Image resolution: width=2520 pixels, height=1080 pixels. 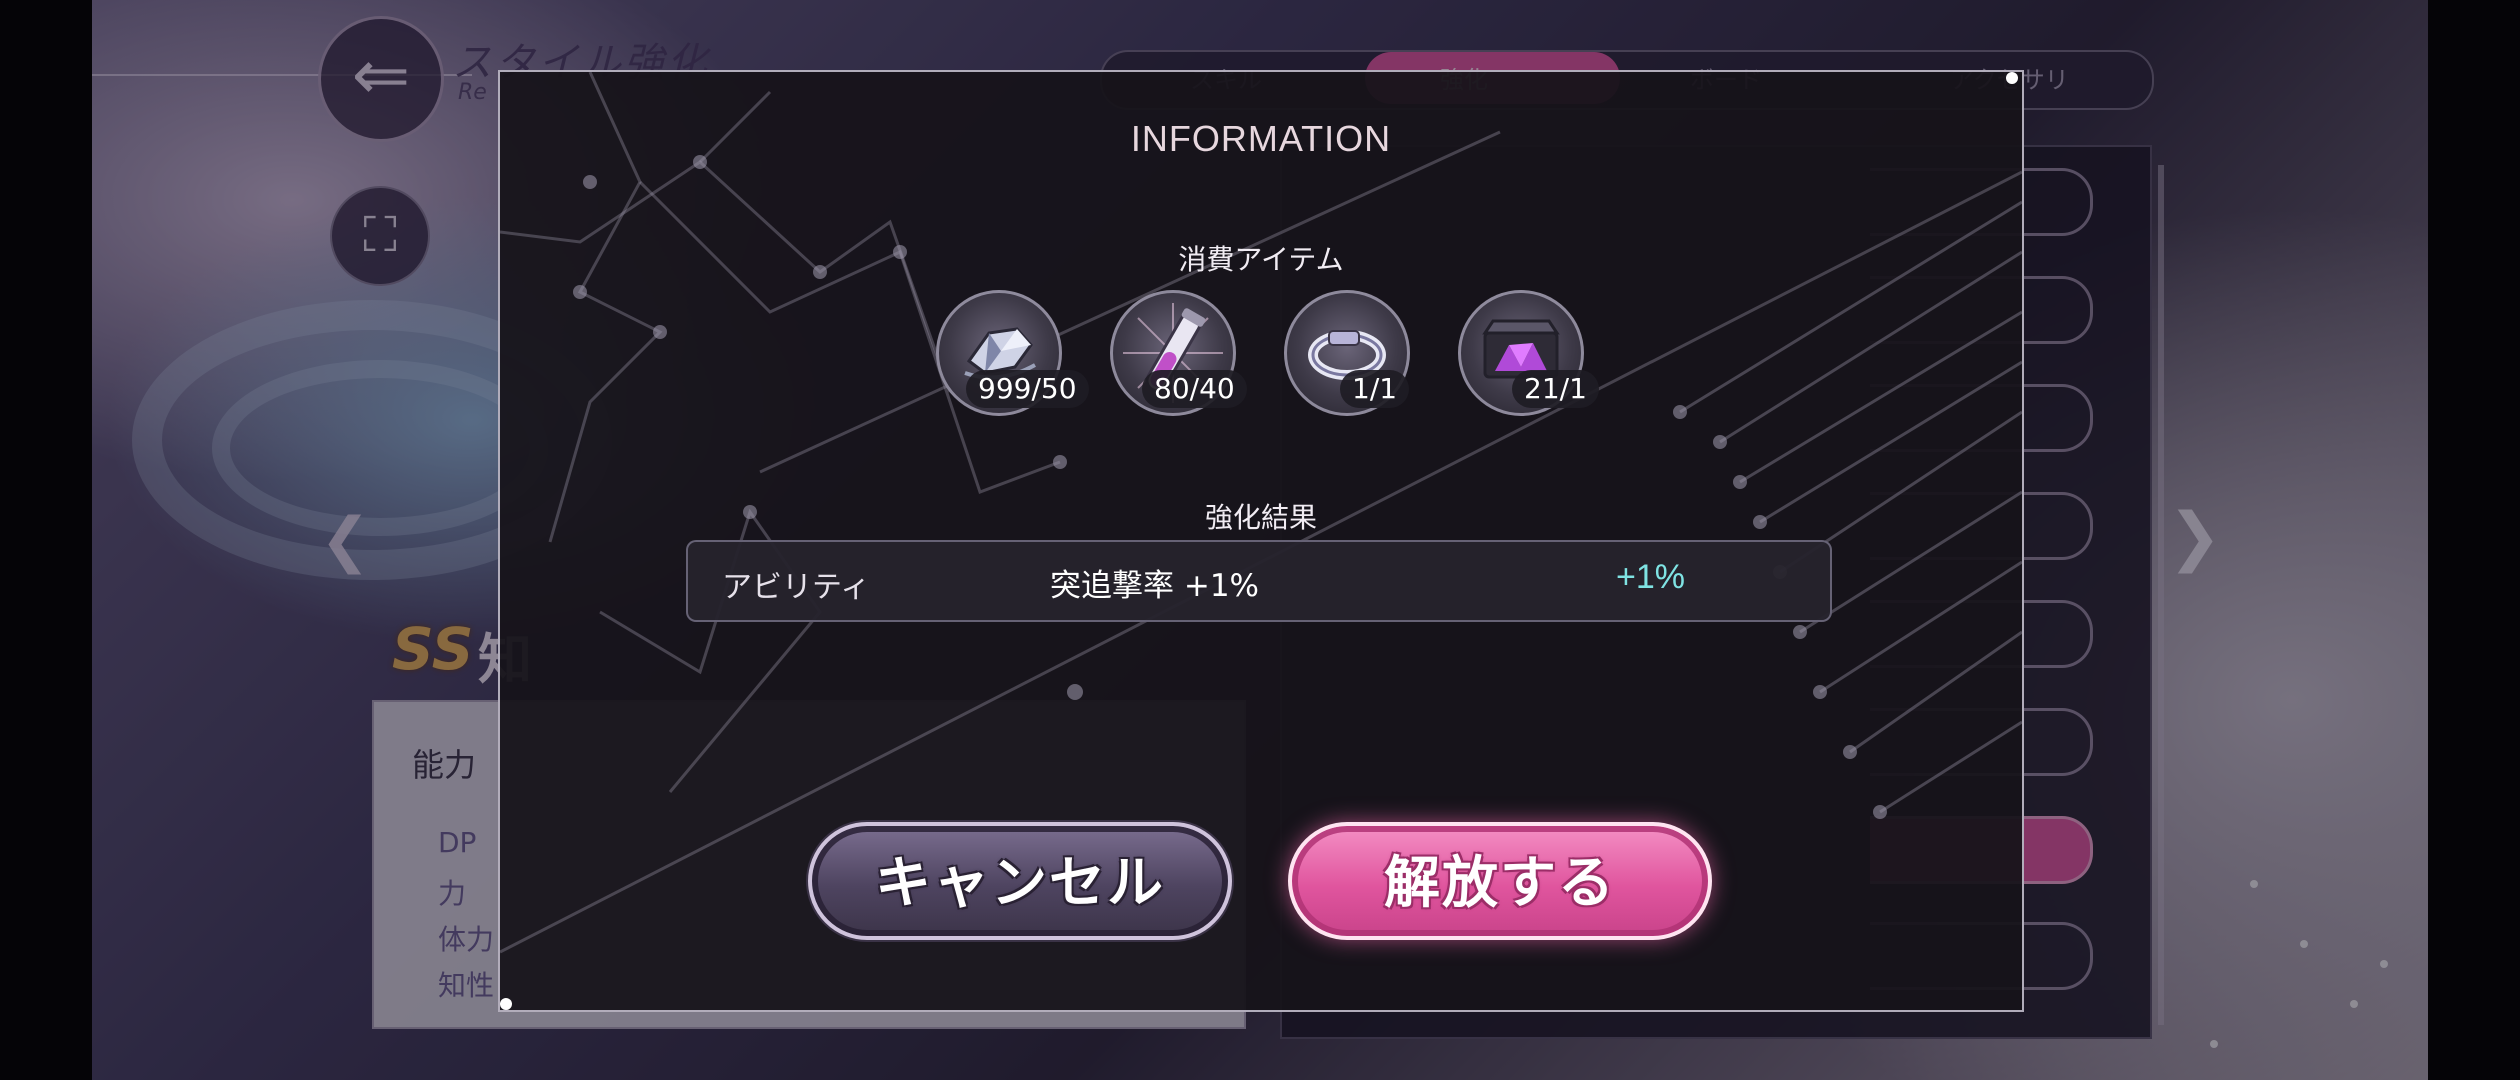 What do you see at coordinates (1261, 259) in the screenshot?
I see `consume-items-label: 消費アイテム` at bounding box center [1261, 259].